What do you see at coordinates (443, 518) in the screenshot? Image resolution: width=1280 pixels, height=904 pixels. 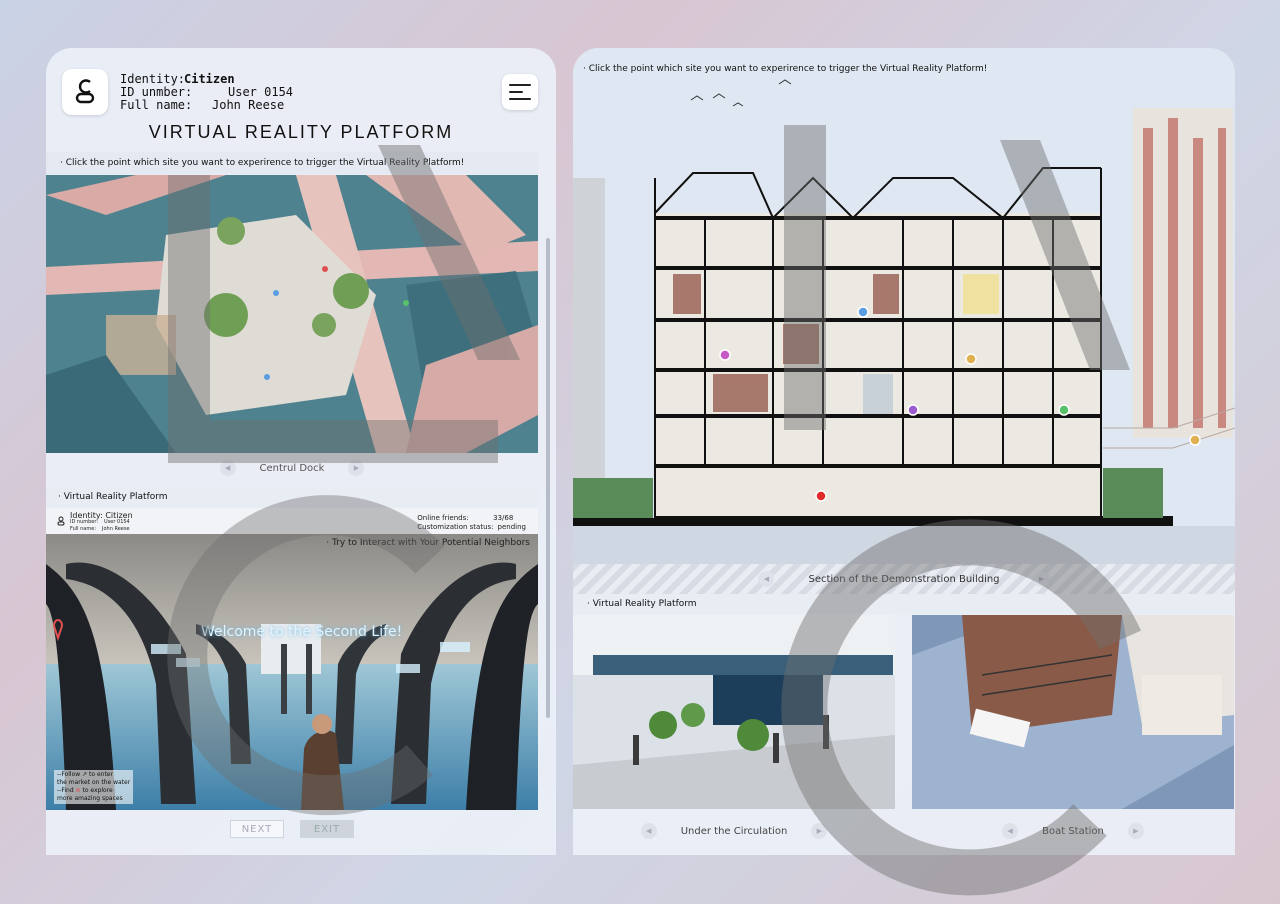 I see `online-friends-label: Online friends:` at bounding box center [443, 518].